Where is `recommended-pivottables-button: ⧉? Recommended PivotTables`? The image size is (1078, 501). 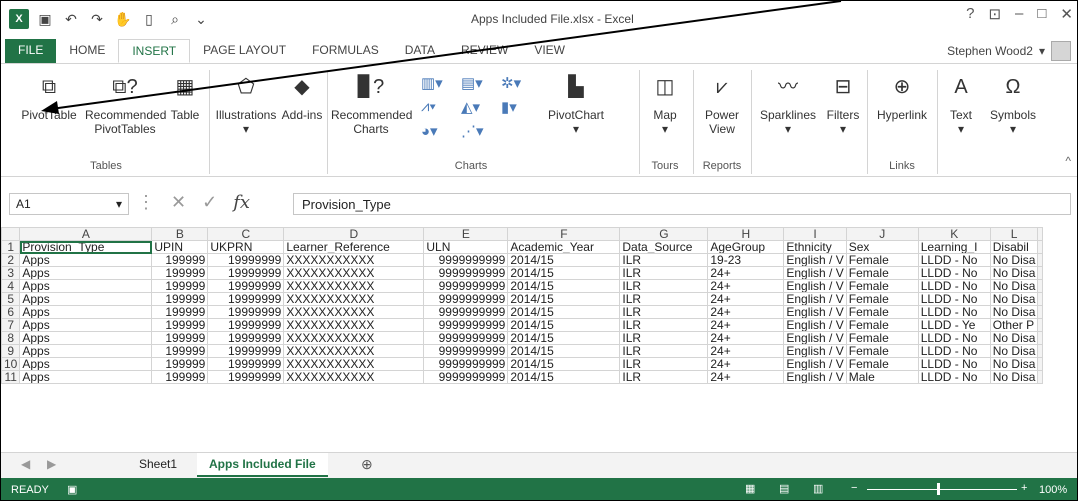 recommended-pivottables-button: ⧉? Recommended PivotTables is located at coordinates (125, 103).